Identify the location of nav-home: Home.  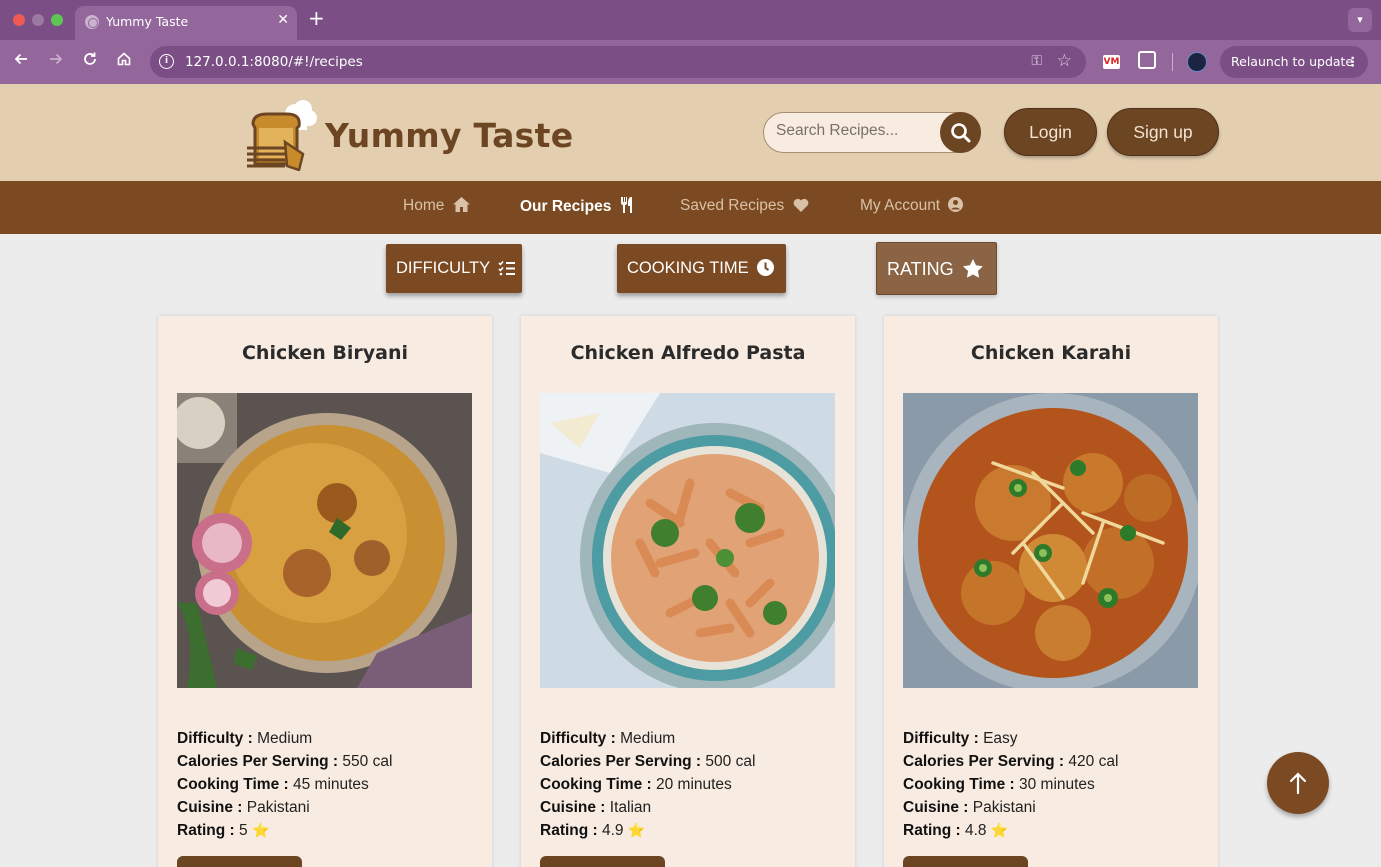
(436, 206).